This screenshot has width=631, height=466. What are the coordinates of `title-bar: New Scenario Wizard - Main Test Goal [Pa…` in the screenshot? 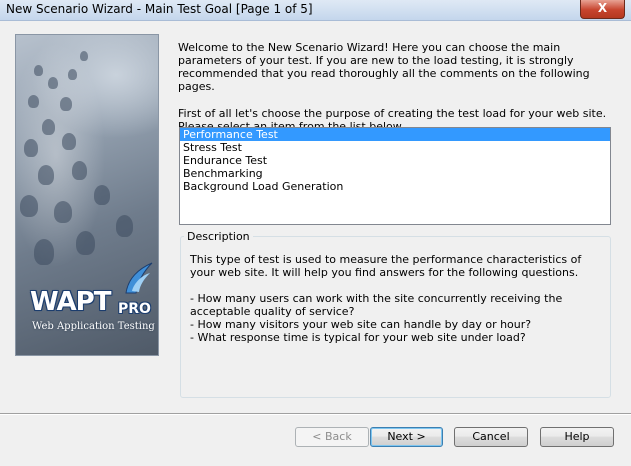 It's located at (315, 10).